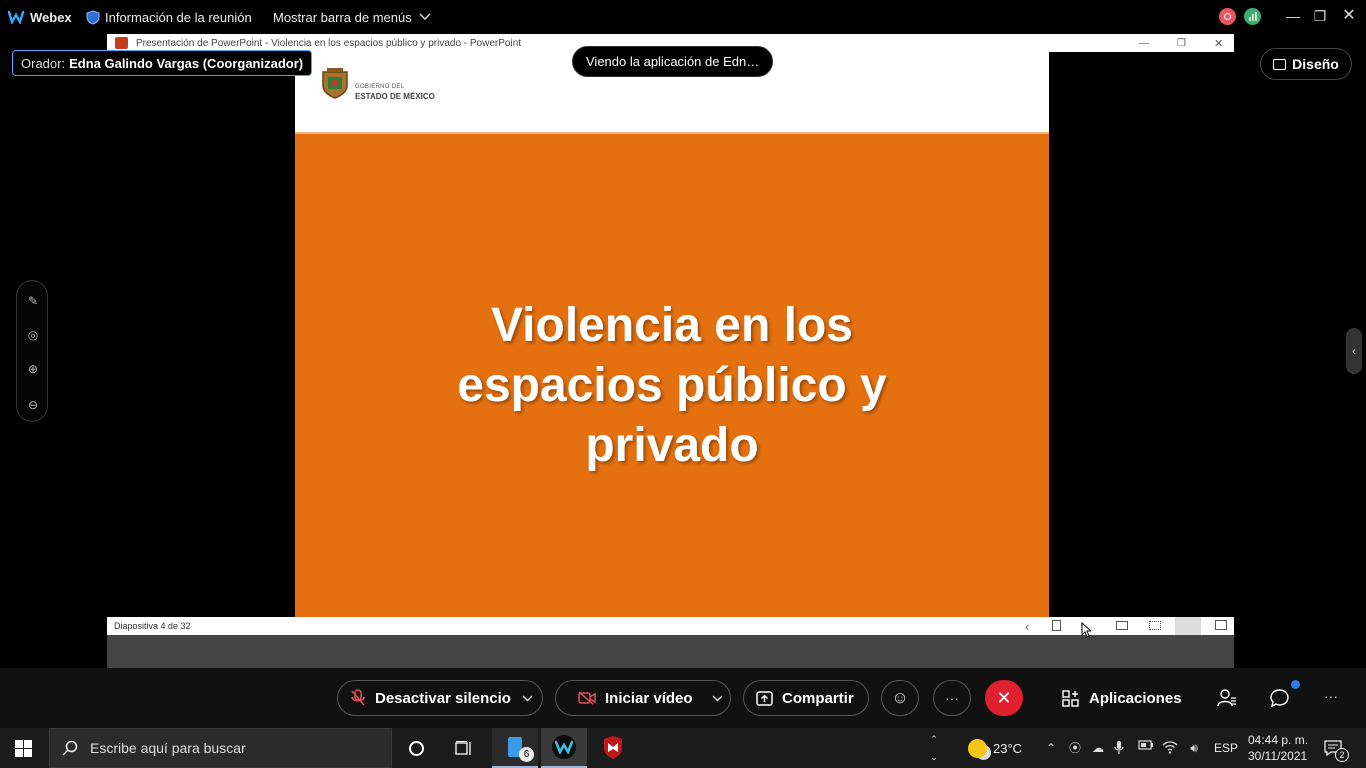 The width and height of the screenshot is (1366, 768). Describe the element at coordinates (443, 698) in the screenshot. I see `unmute-label: Desactivar silencio` at that location.